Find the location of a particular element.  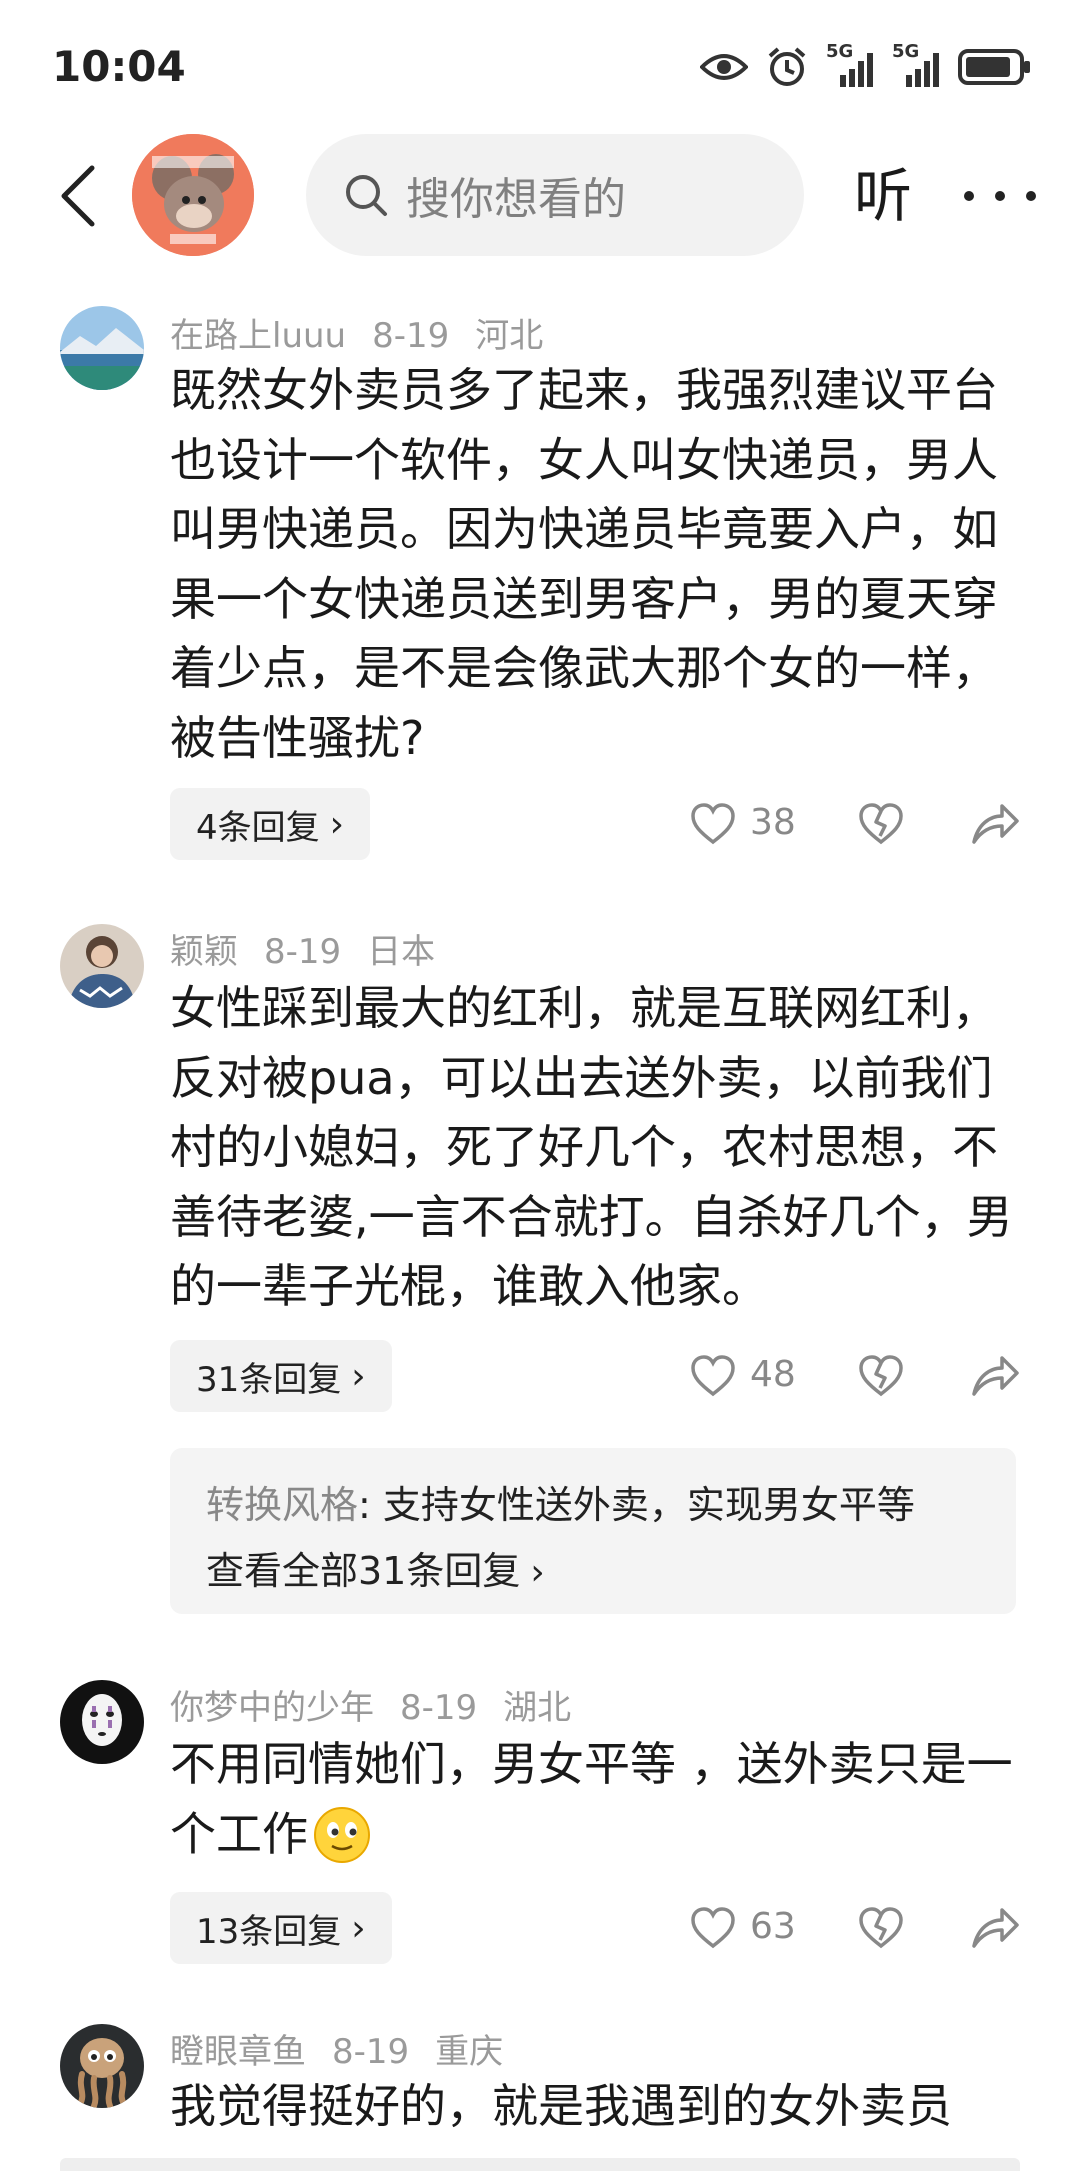

status-bar: 10:04 5G 5G is located at coordinates (540, 65).